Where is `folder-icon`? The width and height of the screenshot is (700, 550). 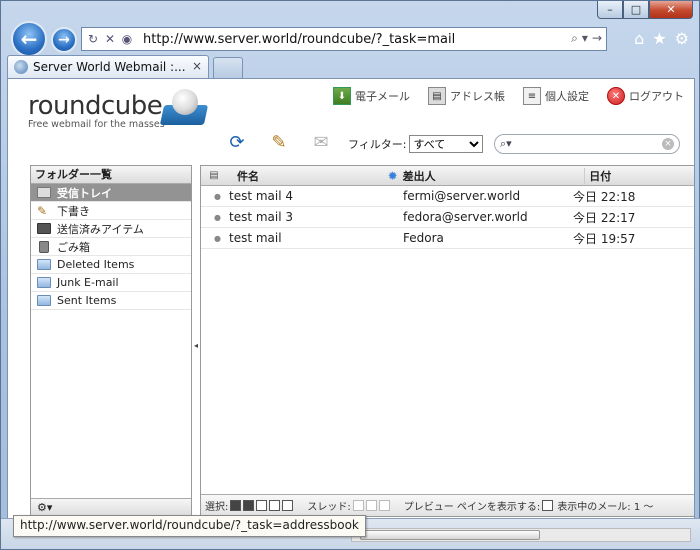
folder-icon is located at coordinates (44, 264).